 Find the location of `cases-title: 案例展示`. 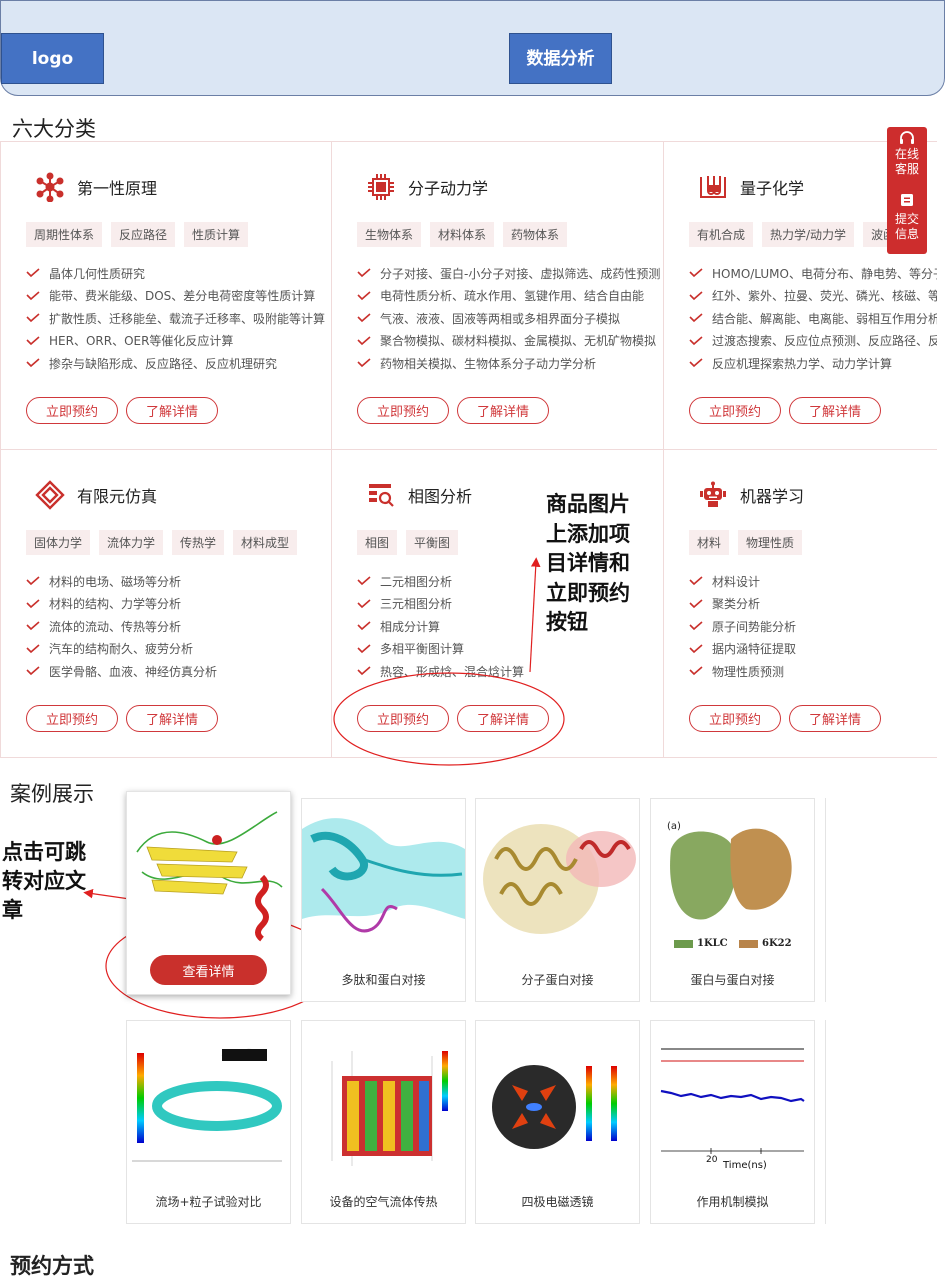

cases-title: 案例展示 is located at coordinates (52, 794).